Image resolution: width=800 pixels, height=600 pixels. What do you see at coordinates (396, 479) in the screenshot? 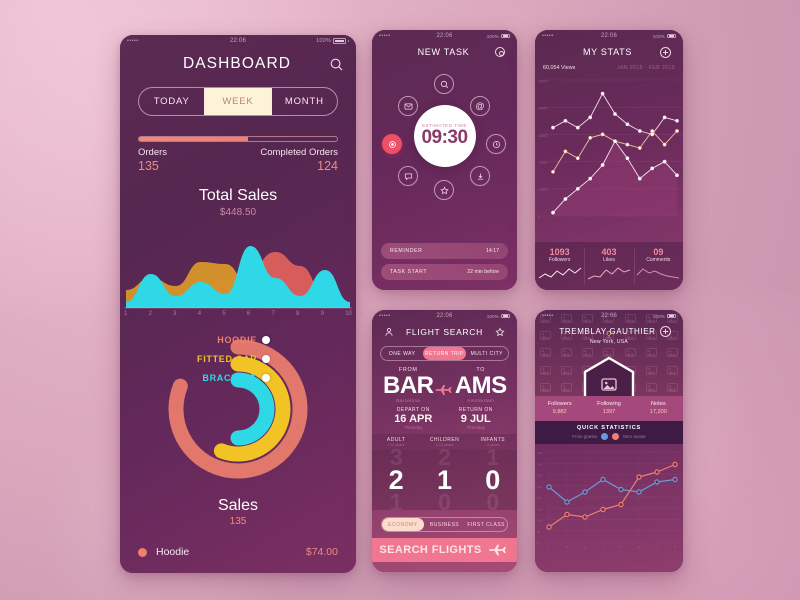
I see `adult-stepper: 3 2 1` at bounding box center [396, 479].